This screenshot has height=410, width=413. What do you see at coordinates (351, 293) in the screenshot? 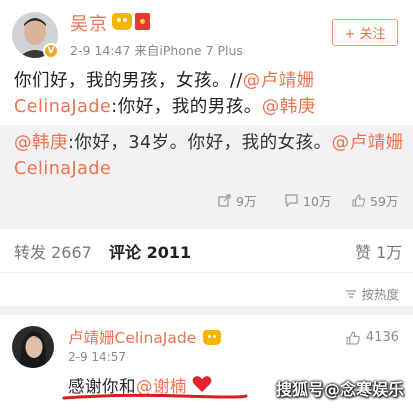
I see `sort-icon` at bounding box center [351, 293].